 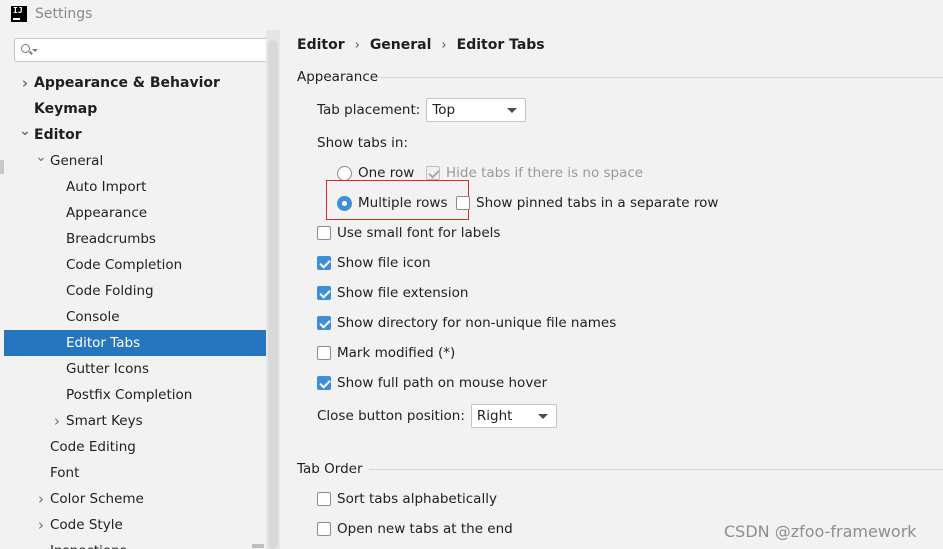 What do you see at coordinates (344, 173) in the screenshot?
I see `one-row-radio` at bounding box center [344, 173].